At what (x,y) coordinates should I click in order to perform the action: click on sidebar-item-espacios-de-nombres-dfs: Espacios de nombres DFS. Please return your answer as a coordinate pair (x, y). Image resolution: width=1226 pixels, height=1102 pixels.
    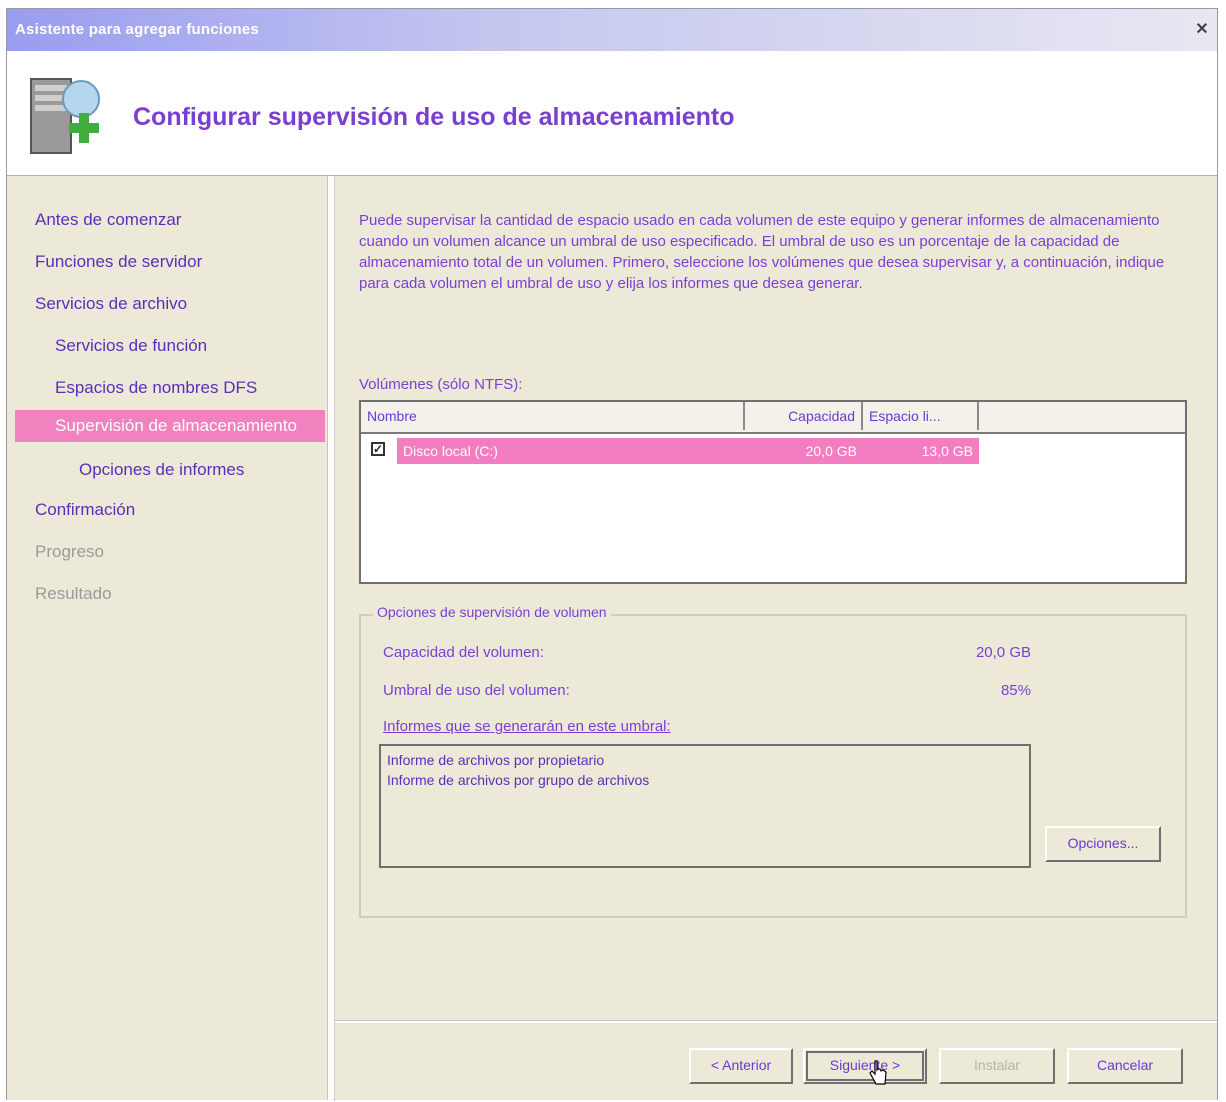
    Looking at the image, I should click on (156, 388).